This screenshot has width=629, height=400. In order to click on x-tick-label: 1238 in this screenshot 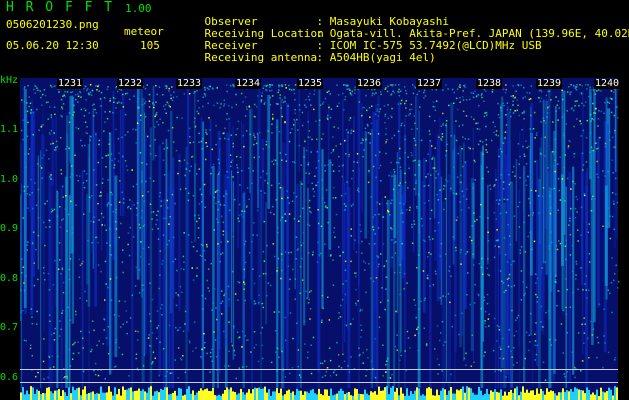, I will do `click(489, 83)`.